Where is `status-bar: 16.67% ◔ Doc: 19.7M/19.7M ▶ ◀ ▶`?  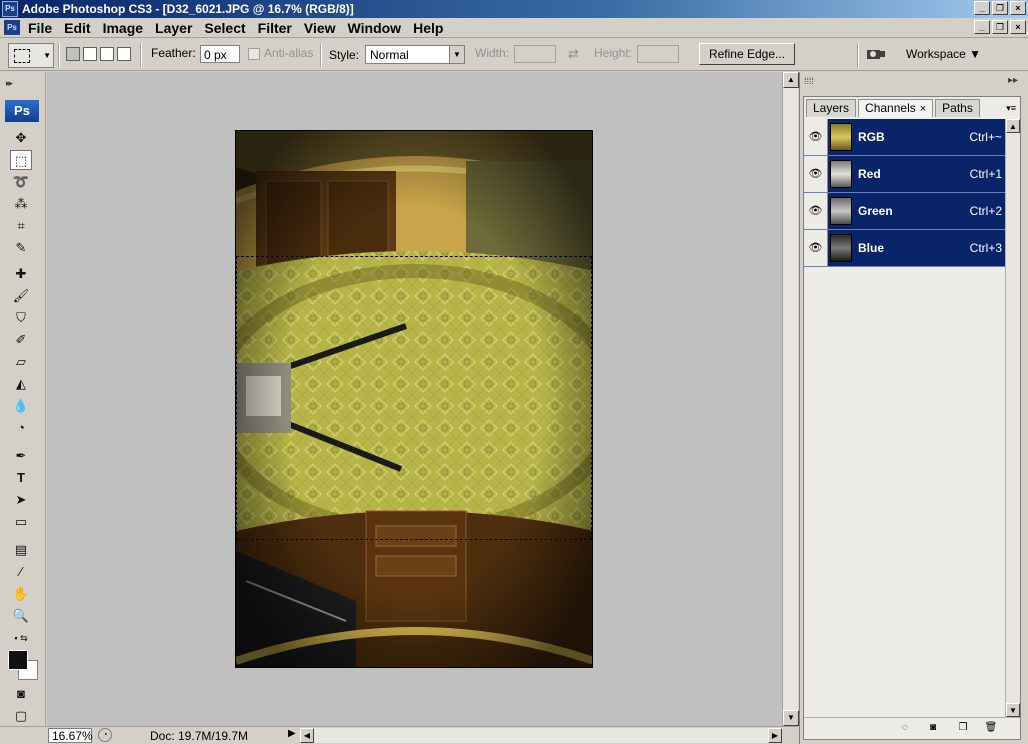 status-bar: 16.67% ◔ Doc: 19.7M/19.7M ▶ ◀ ▶ is located at coordinates (399, 735).